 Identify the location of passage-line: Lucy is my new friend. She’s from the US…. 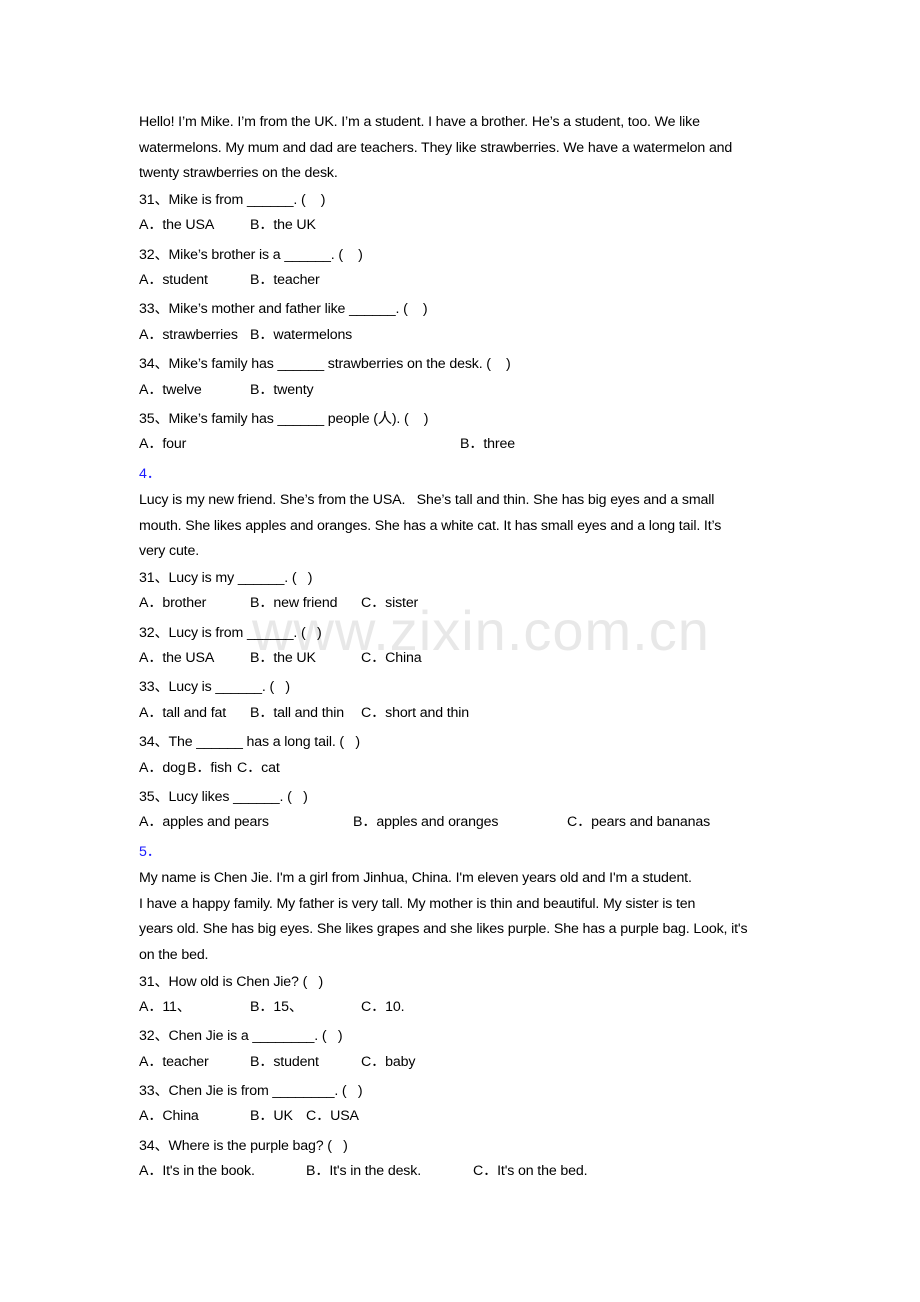
(427, 500).